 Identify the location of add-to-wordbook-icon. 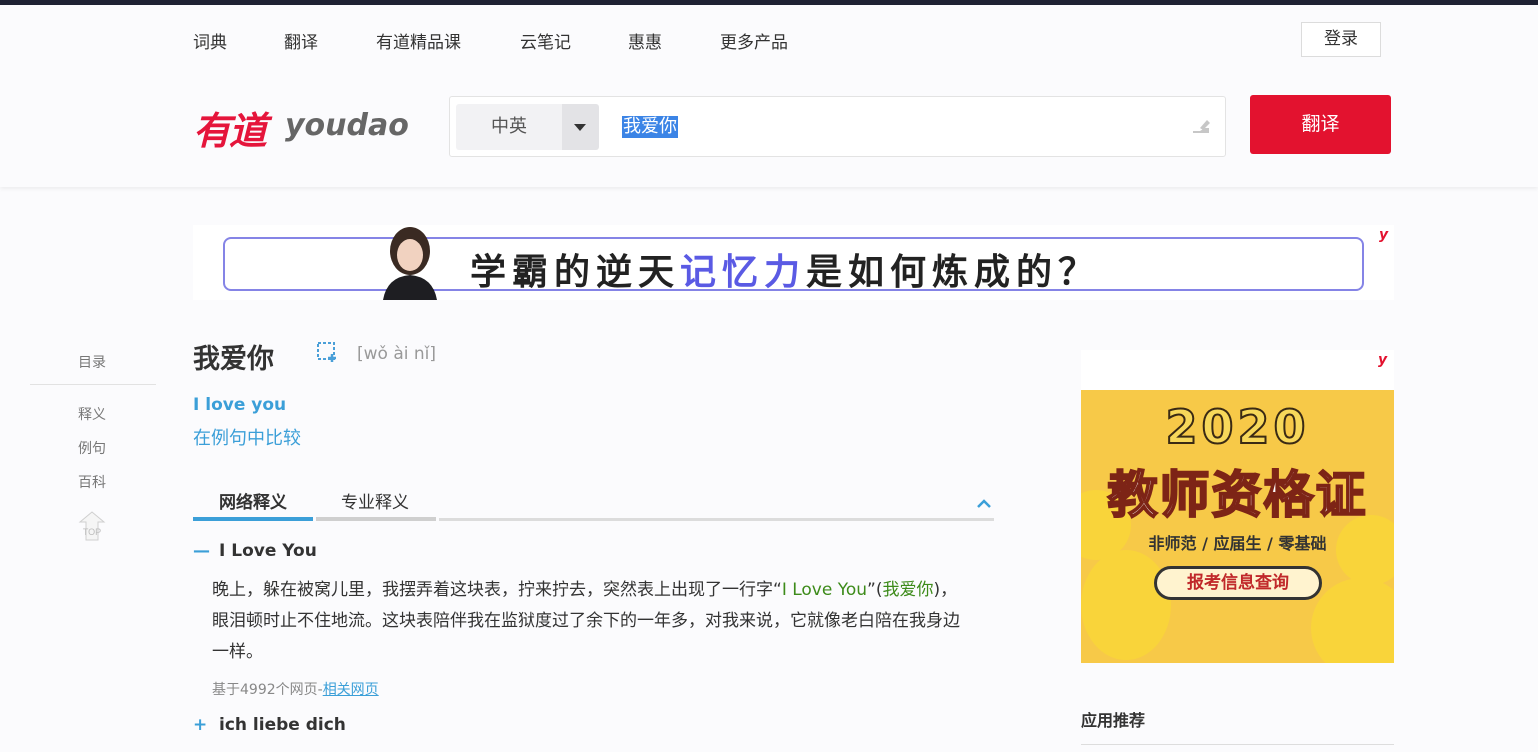
(328, 352).